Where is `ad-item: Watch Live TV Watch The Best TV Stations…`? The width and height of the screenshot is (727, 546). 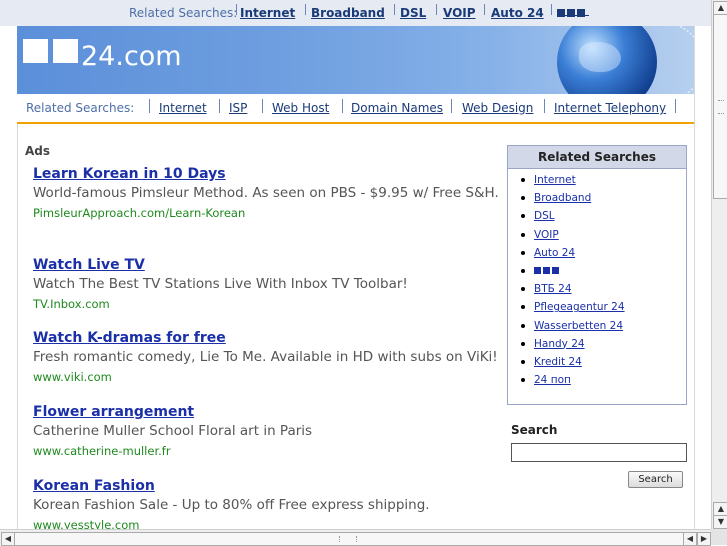 ad-item: Watch Live TV Watch The Best TV Stations… is located at coordinates (268, 284).